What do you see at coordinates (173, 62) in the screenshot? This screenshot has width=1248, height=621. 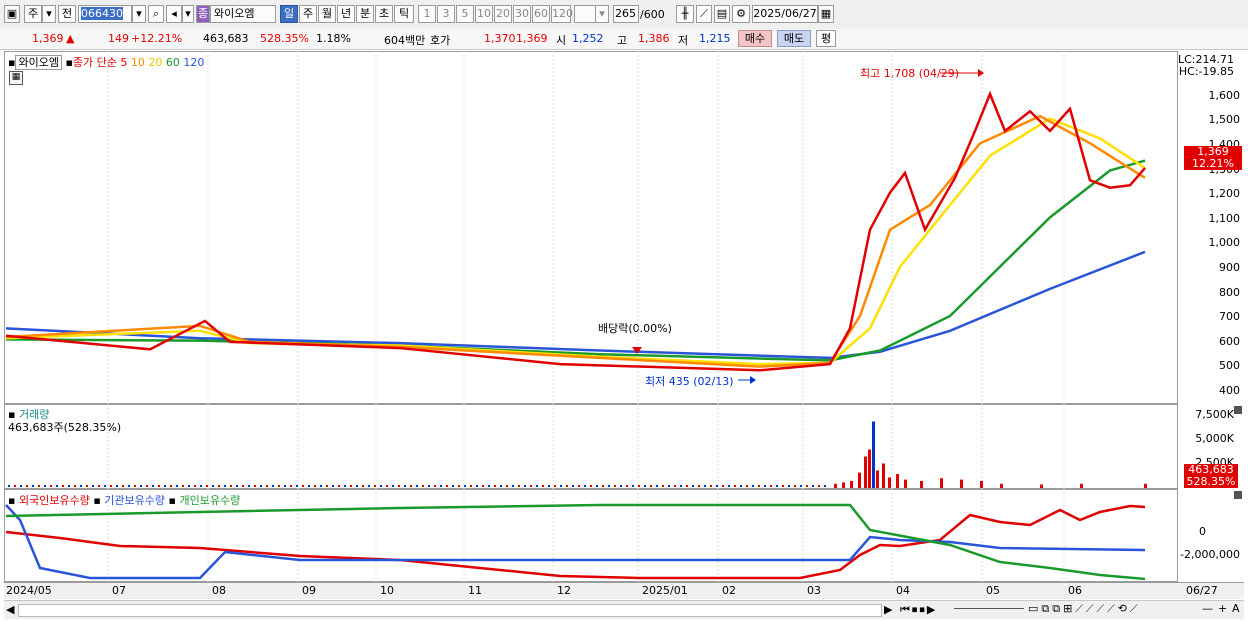 I see `legend-ma60: 60` at bounding box center [173, 62].